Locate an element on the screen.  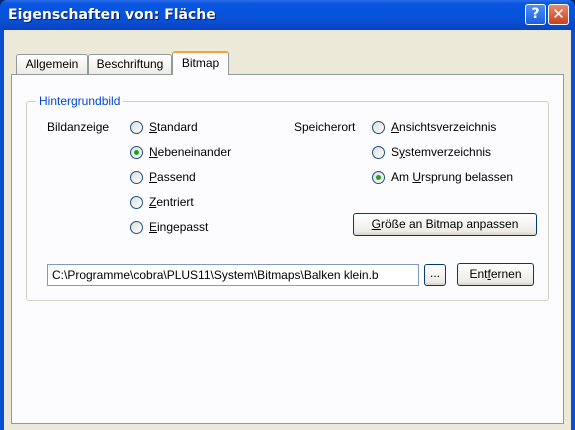
remove-button: Entfernen is located at coordinates (495, 274).